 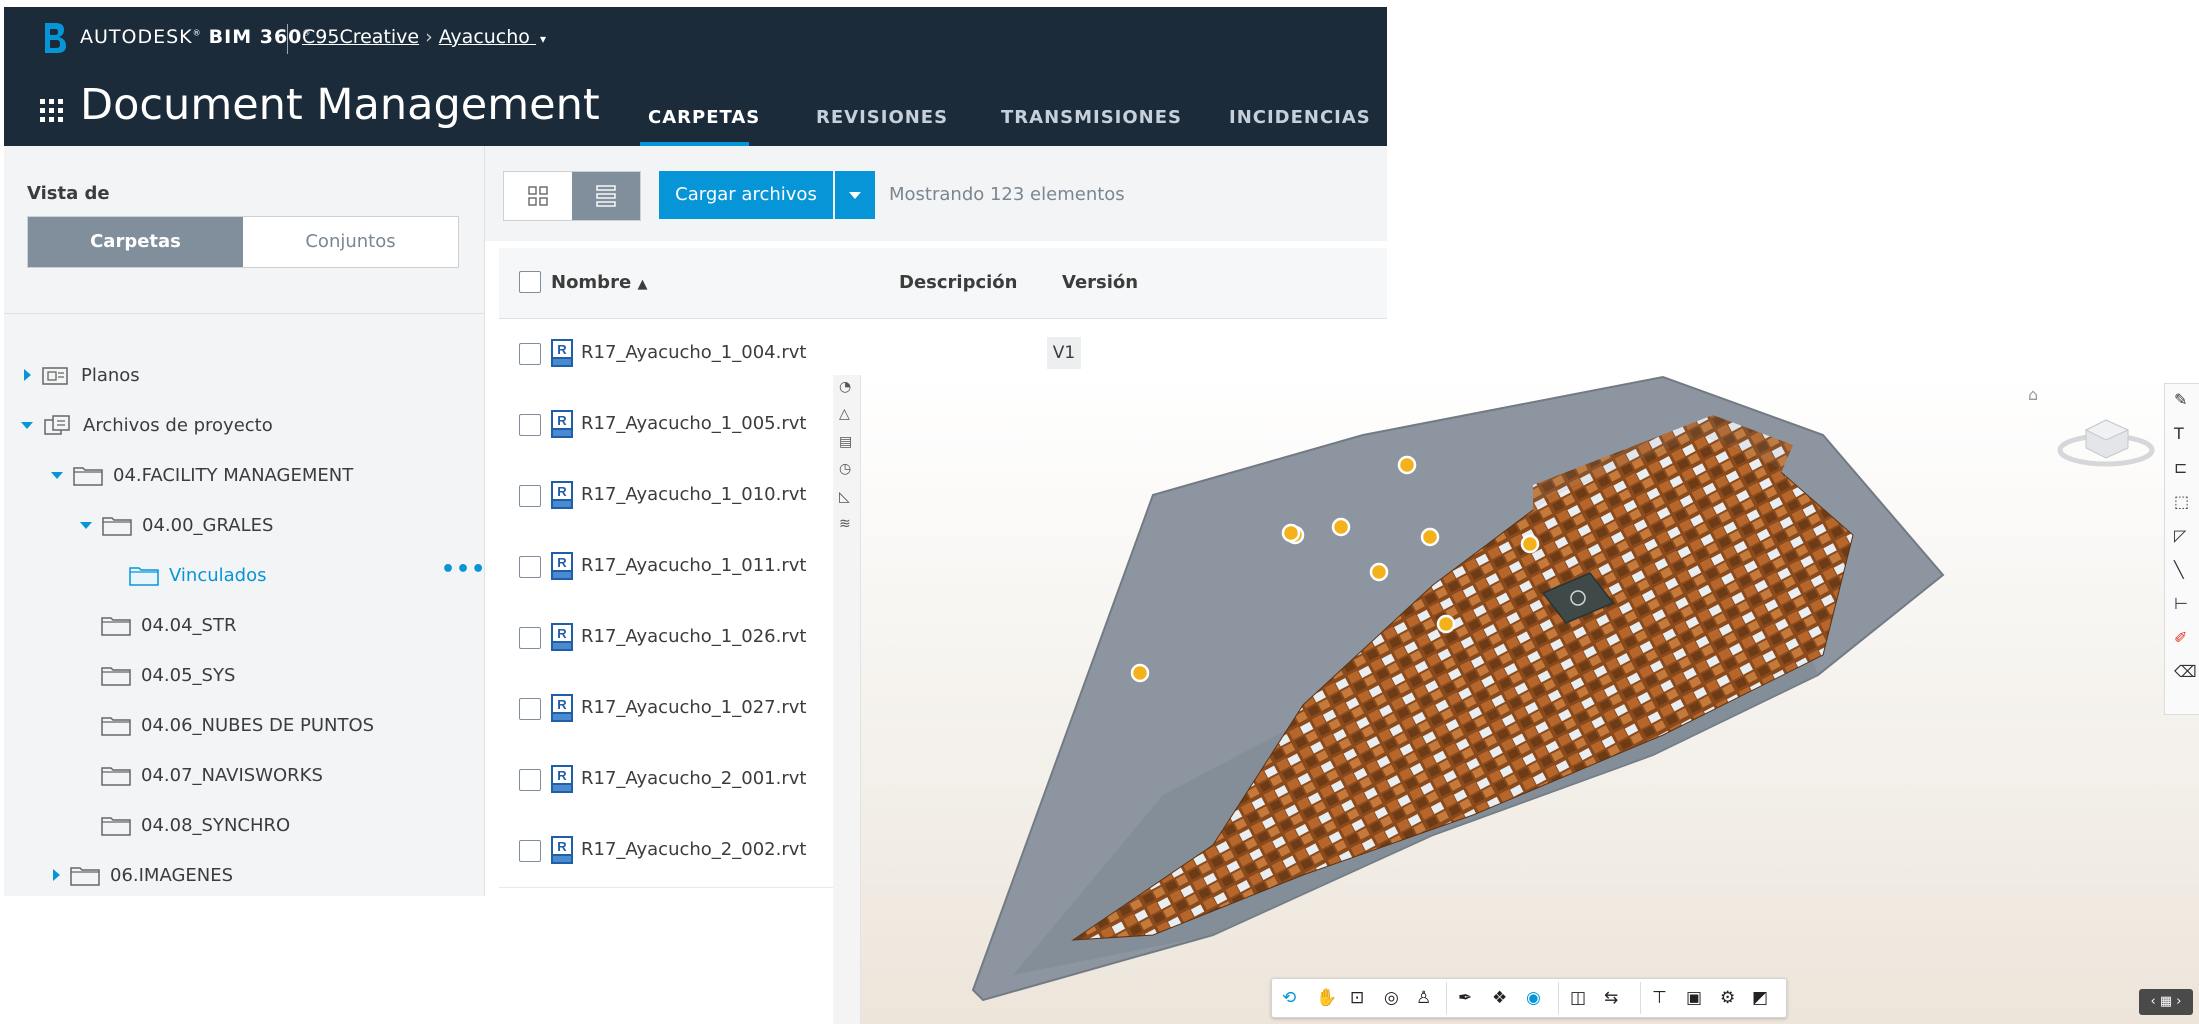 I want to click on grid-view-button, so click(x=538, y=196).